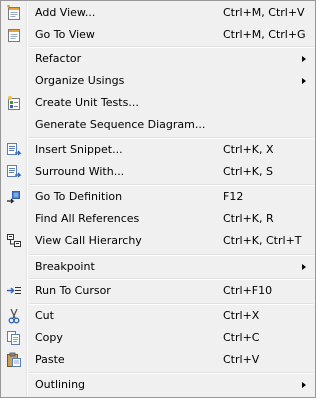 Image resolution: width=322 pixels, height=402 pixels. I want to click on run-to-cursor-icon, so click(14, 291).